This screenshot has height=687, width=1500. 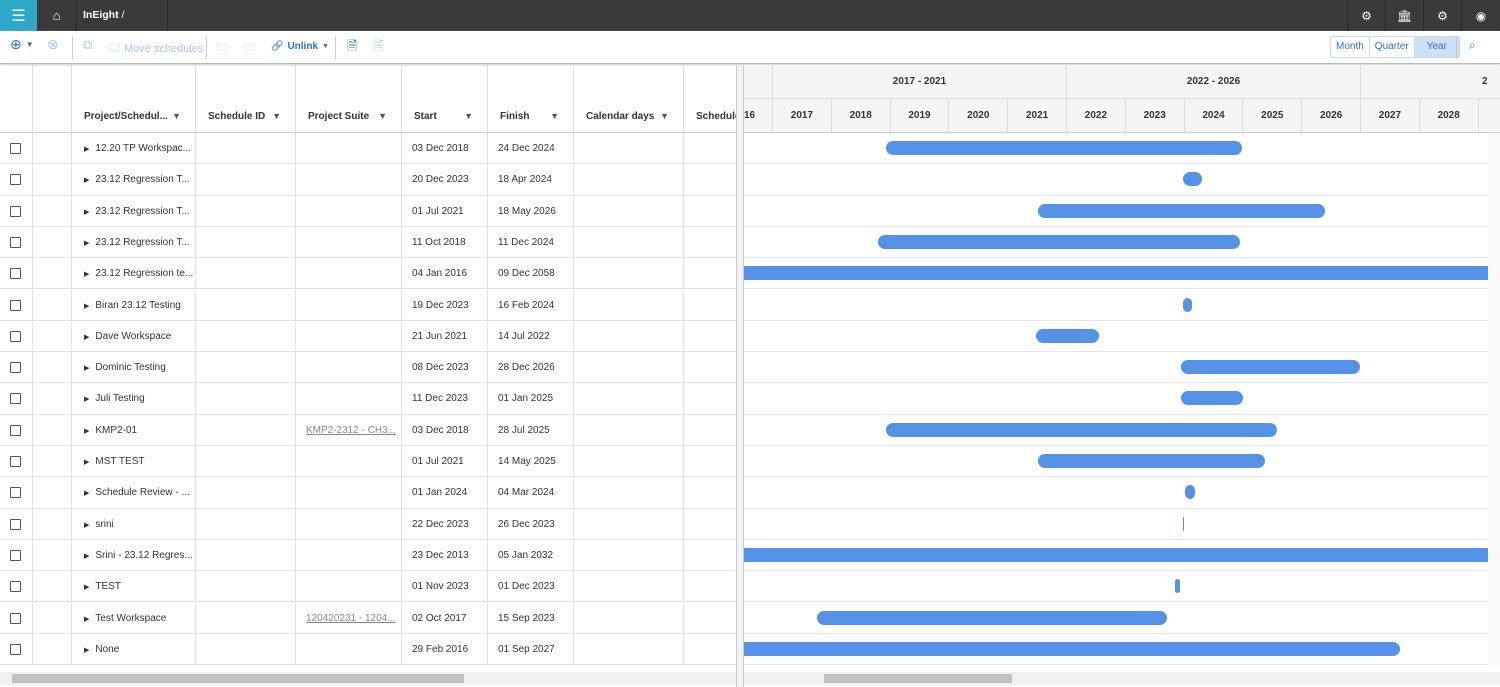 What do you see at coordinates (1366, 15) in the screenshot?
I see `gear-icon: ⚙` at bounding box center [1366, 15].